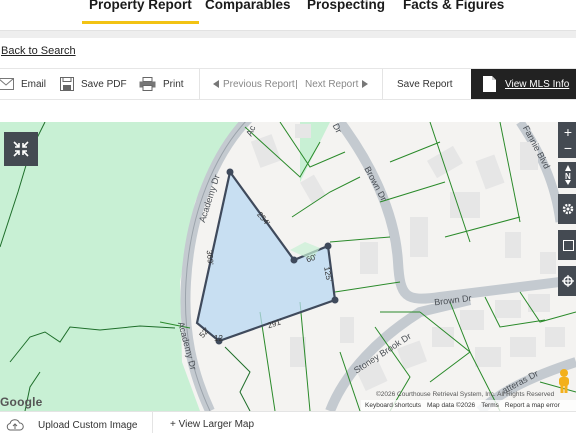 This screenshot has height=433, width=576. I want to click on keyboard-shortcuts-link: Keyboard shortcuts, so click(393, 405).